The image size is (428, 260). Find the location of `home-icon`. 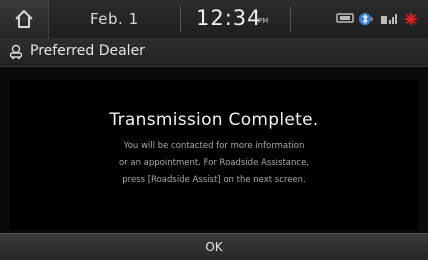

home-icon is located at coordinates (24, 19).